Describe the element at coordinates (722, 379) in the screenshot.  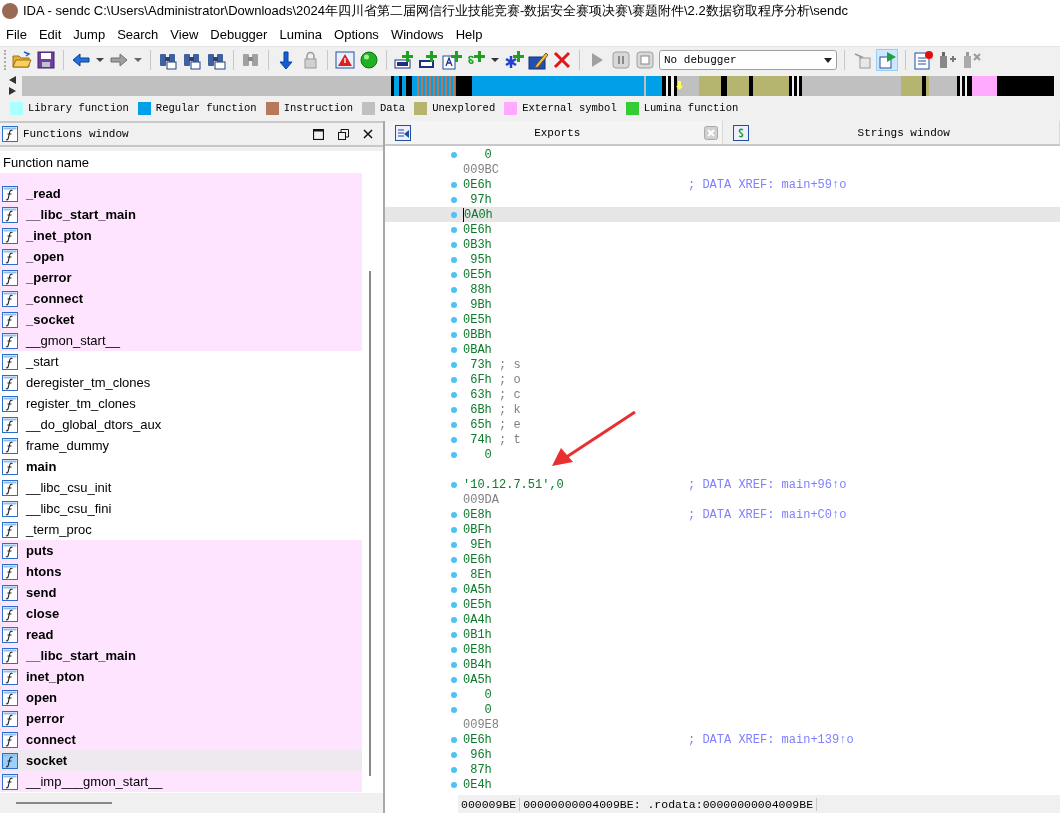
I see `listing-line: 6Fh ; o` at that location.